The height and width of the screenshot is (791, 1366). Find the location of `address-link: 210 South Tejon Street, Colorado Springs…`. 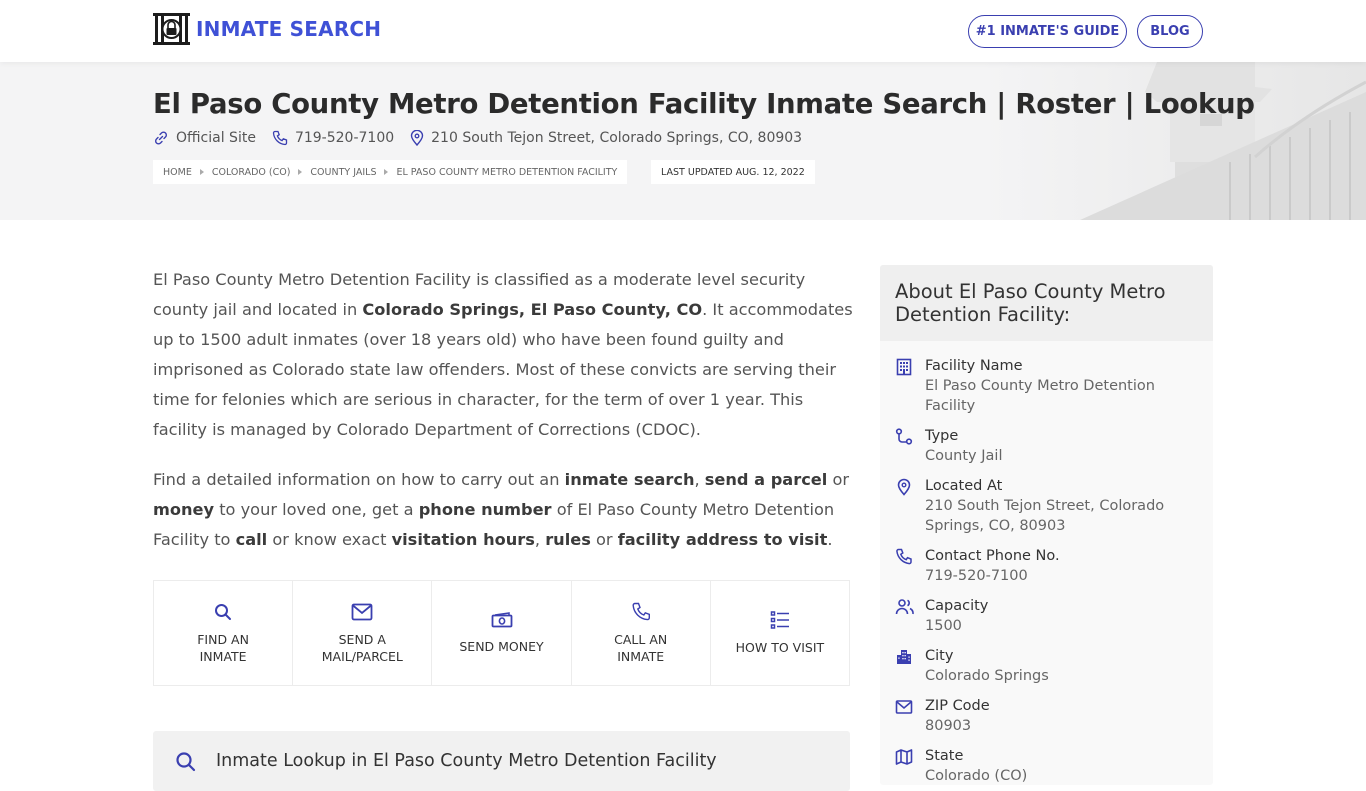

address-link: 210 South Tejon Street, Colorado Springs… is located at coordinates (606, 138).